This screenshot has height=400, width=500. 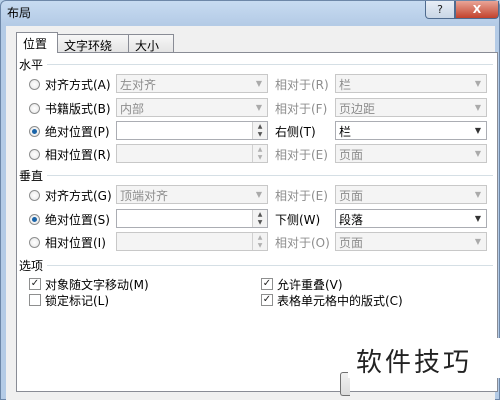 What do you see at coordinates (411, 107) in the screenshot?
I see `h-book-relative-select: 页边距 ▼` at bounding box center [411, 107].